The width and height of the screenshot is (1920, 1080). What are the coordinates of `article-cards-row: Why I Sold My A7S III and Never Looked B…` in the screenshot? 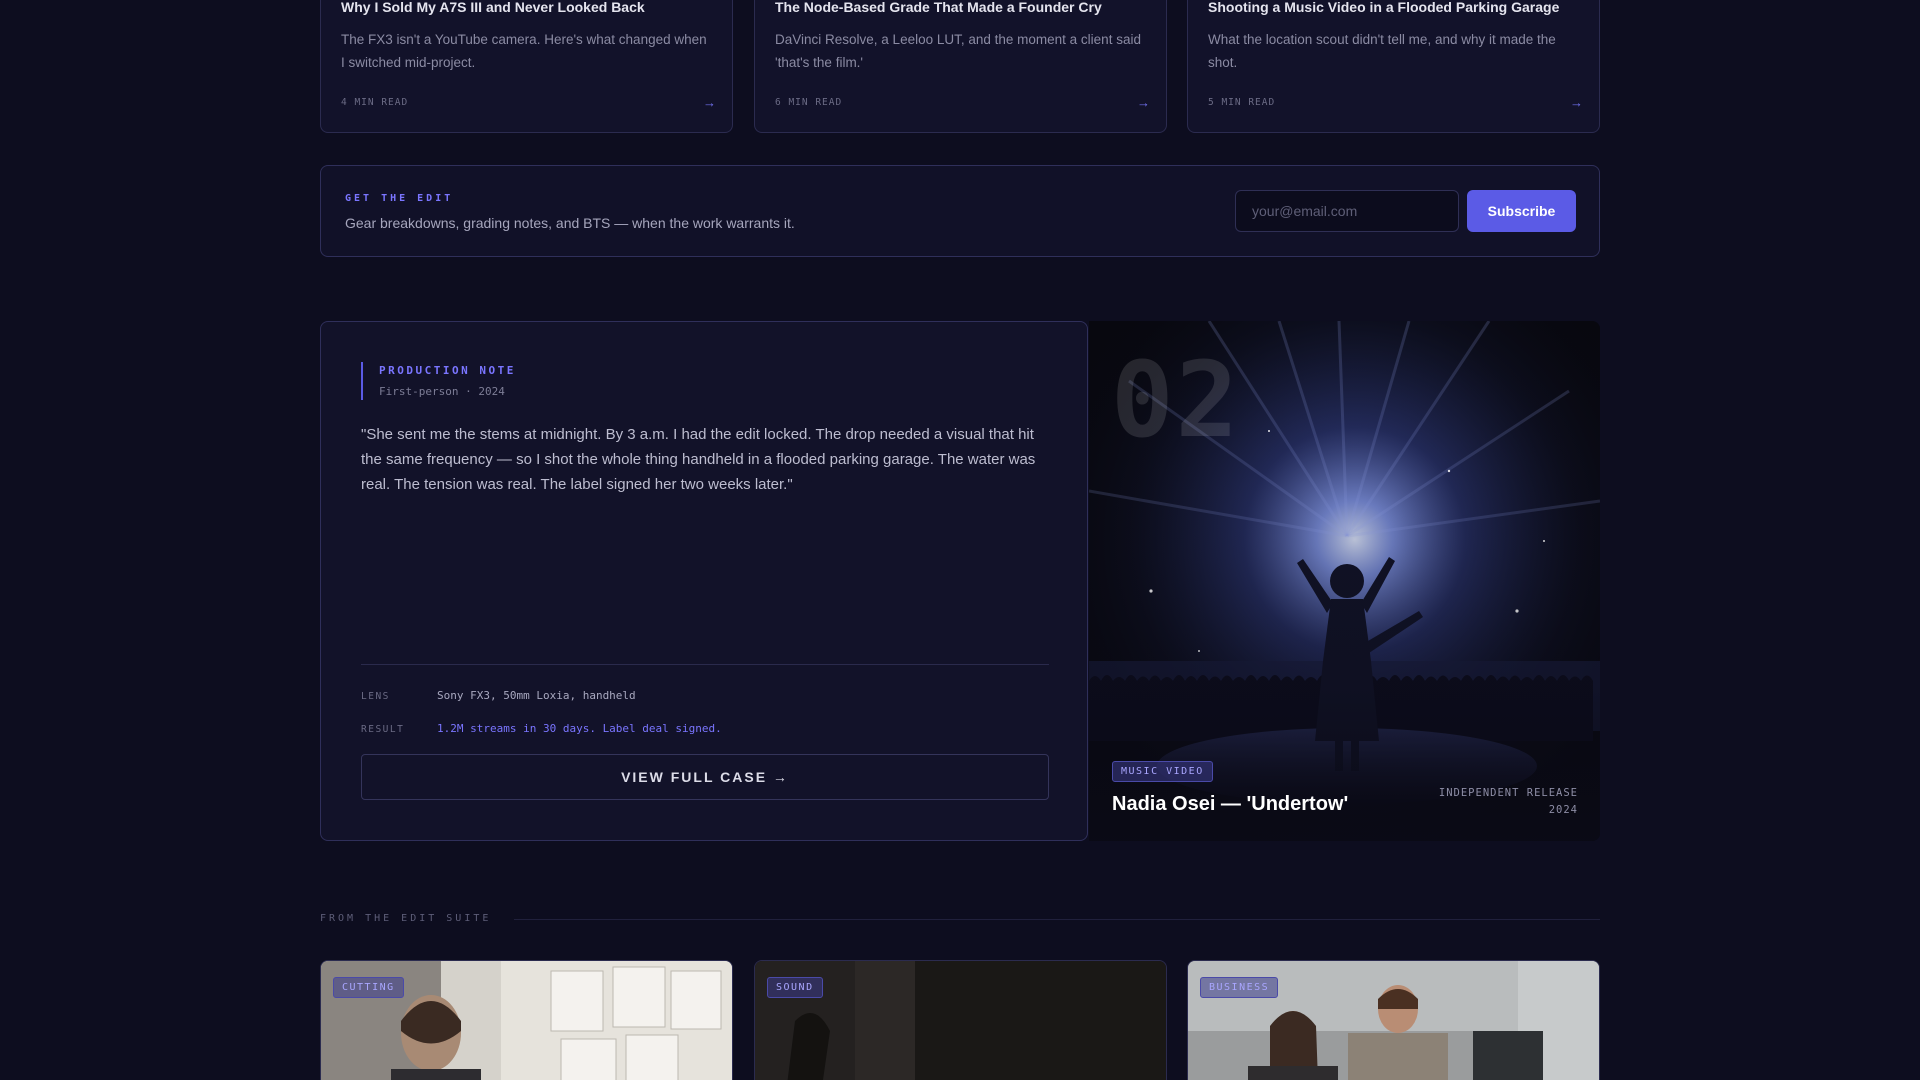 It's located at (960, 66).